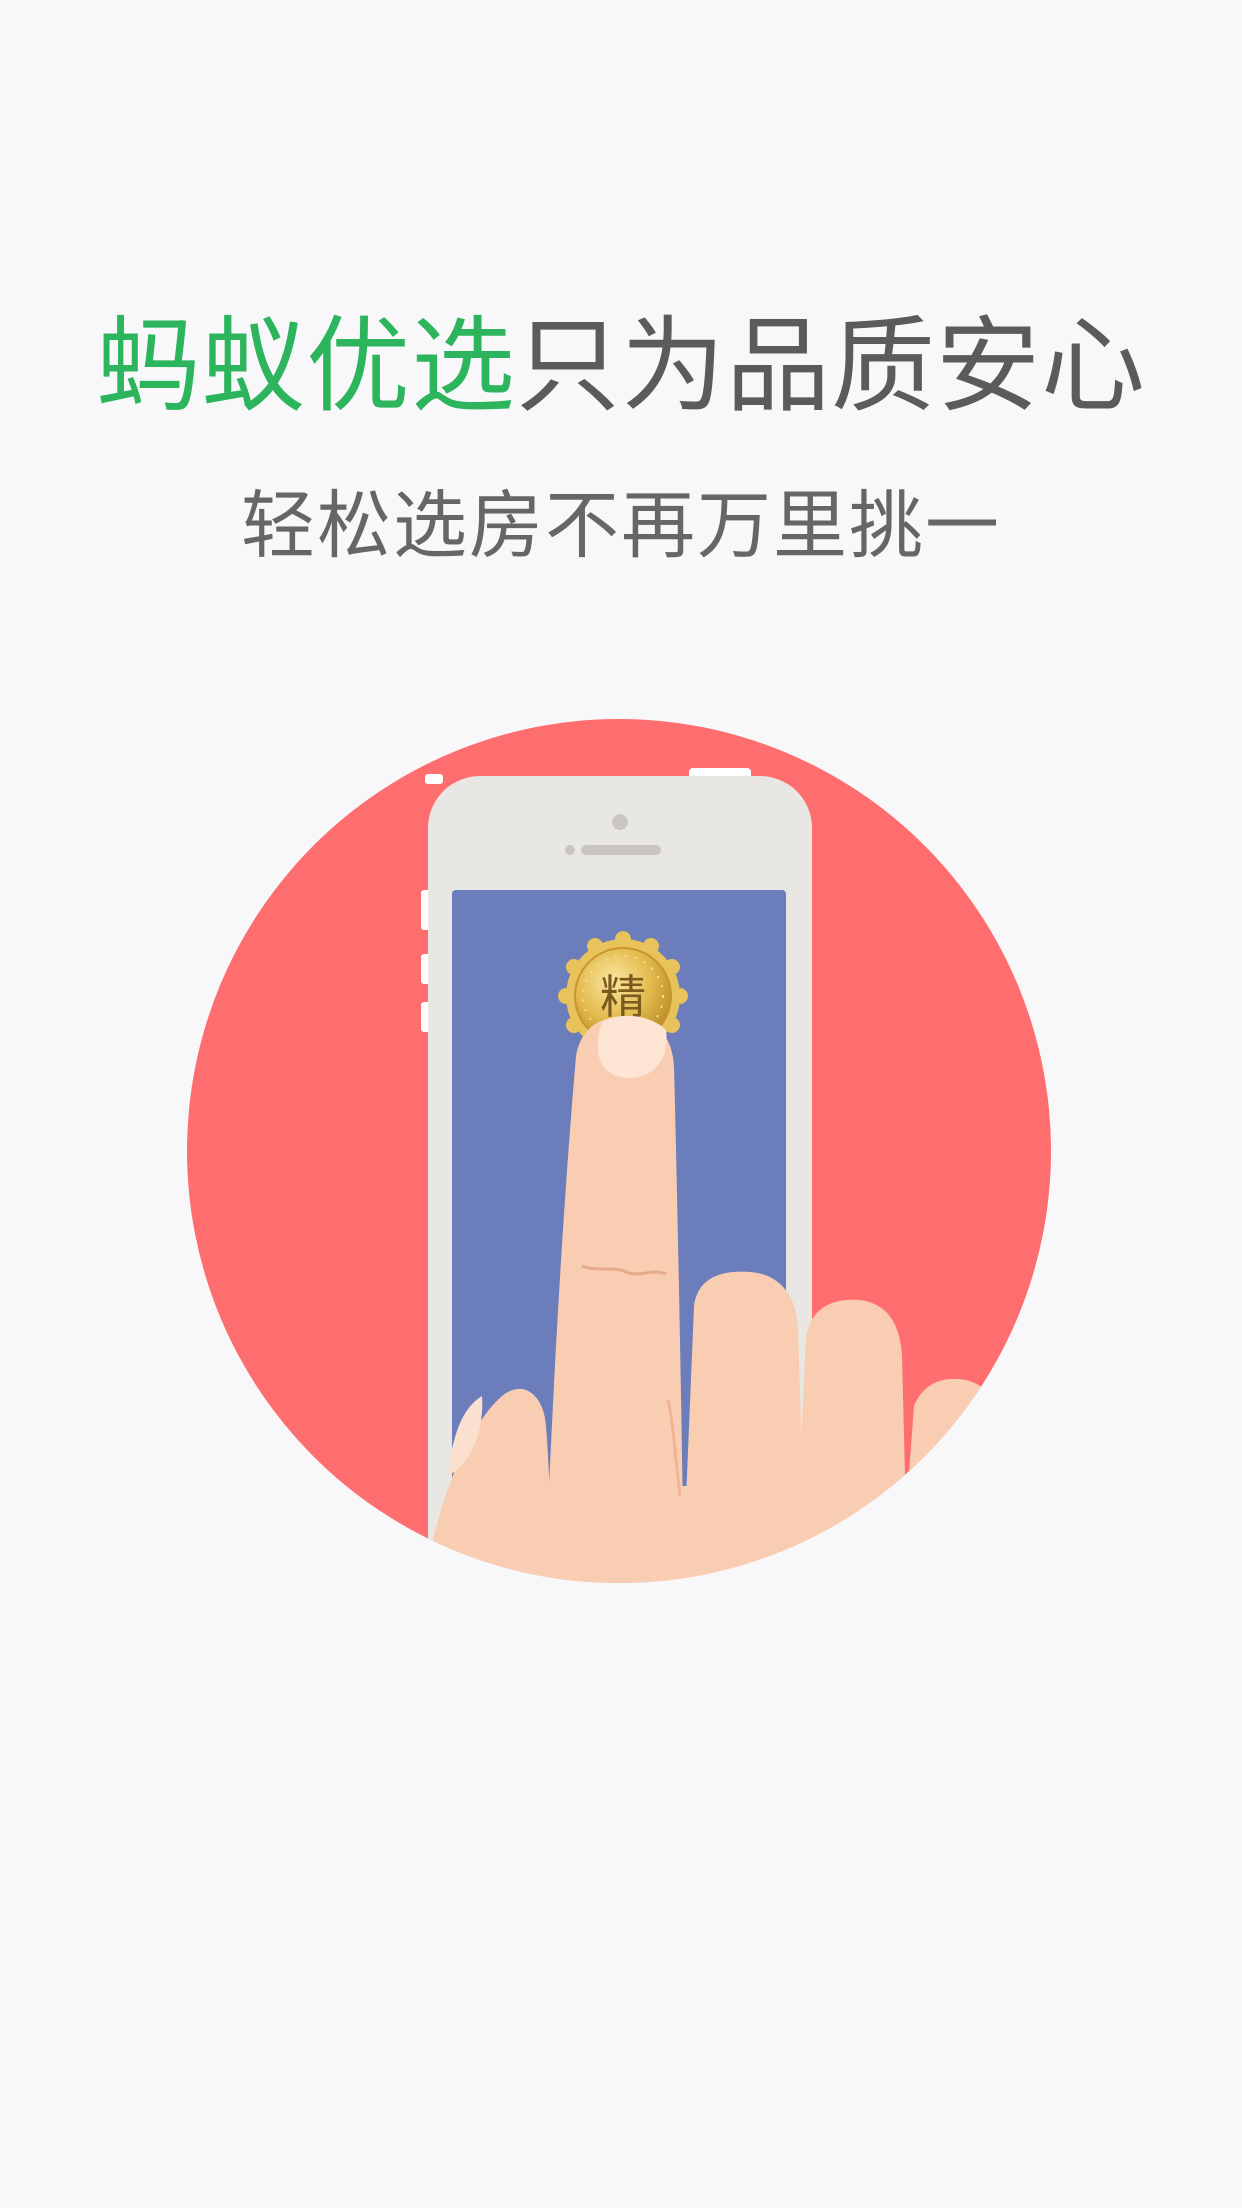  I want to click on brand-name: 蚂蚁优选, so click(305, 366).